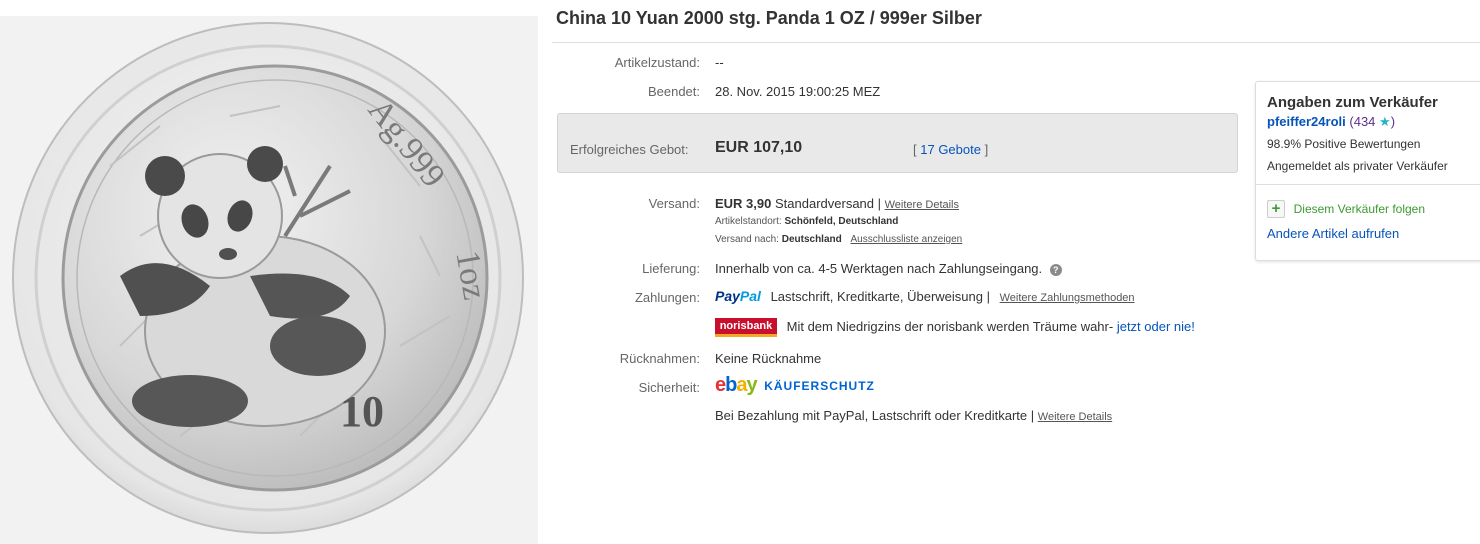 The height and width of the screenshot is (544, 1480). Describe the element at coordinates (1368, 184) in the screenshot. I see `seller-divider` at that location.